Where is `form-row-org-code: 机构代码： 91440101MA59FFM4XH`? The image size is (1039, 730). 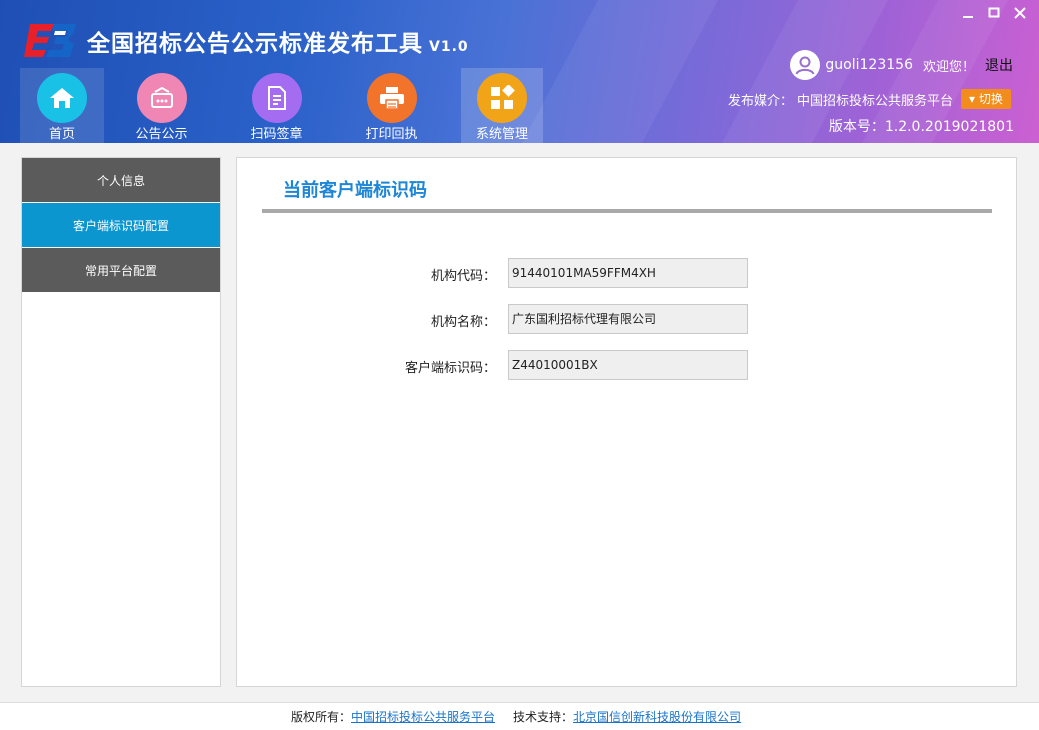
form-row-org-code: 机构代码： 91440101MA59FFM4XH is located at coordinates (627, 273).